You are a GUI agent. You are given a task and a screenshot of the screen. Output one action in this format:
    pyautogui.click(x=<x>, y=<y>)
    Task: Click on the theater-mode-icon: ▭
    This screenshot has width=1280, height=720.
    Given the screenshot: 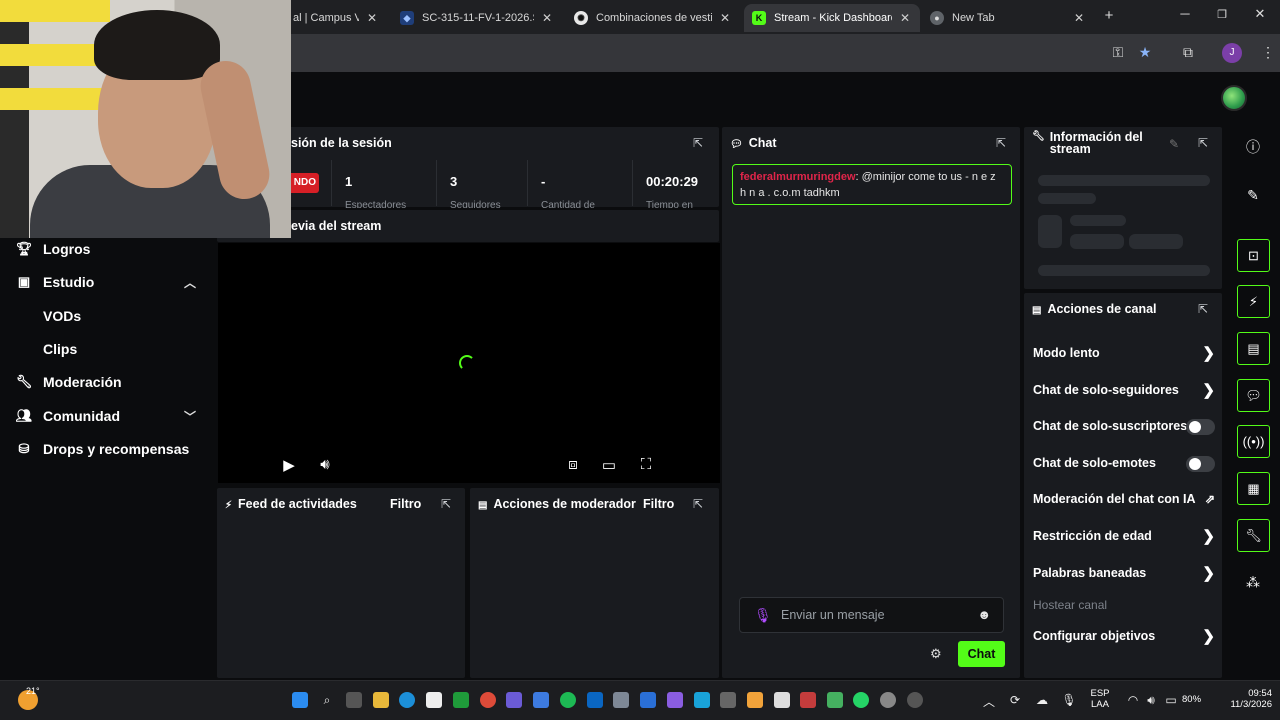 What is the action you would take?
    pyautogui.click(x=609, y=465)
    